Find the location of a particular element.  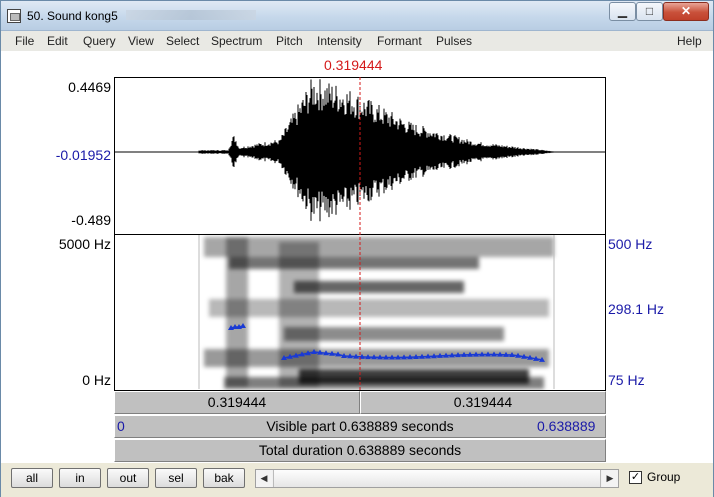

menu-select: Select is located at coordinates (182, 41).